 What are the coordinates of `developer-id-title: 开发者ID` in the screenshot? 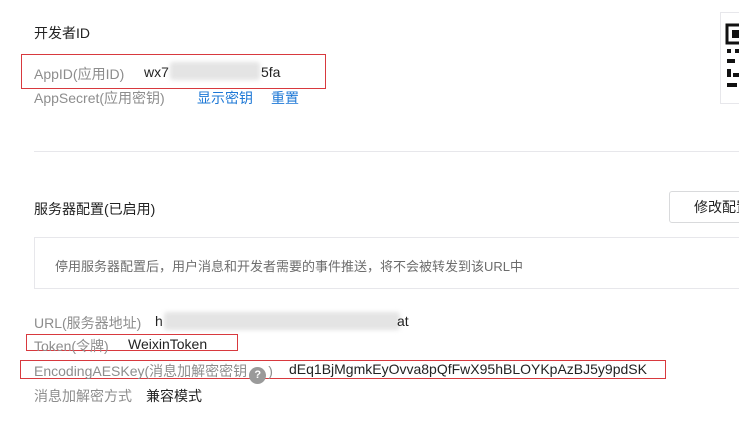 It's located at (62, 33).